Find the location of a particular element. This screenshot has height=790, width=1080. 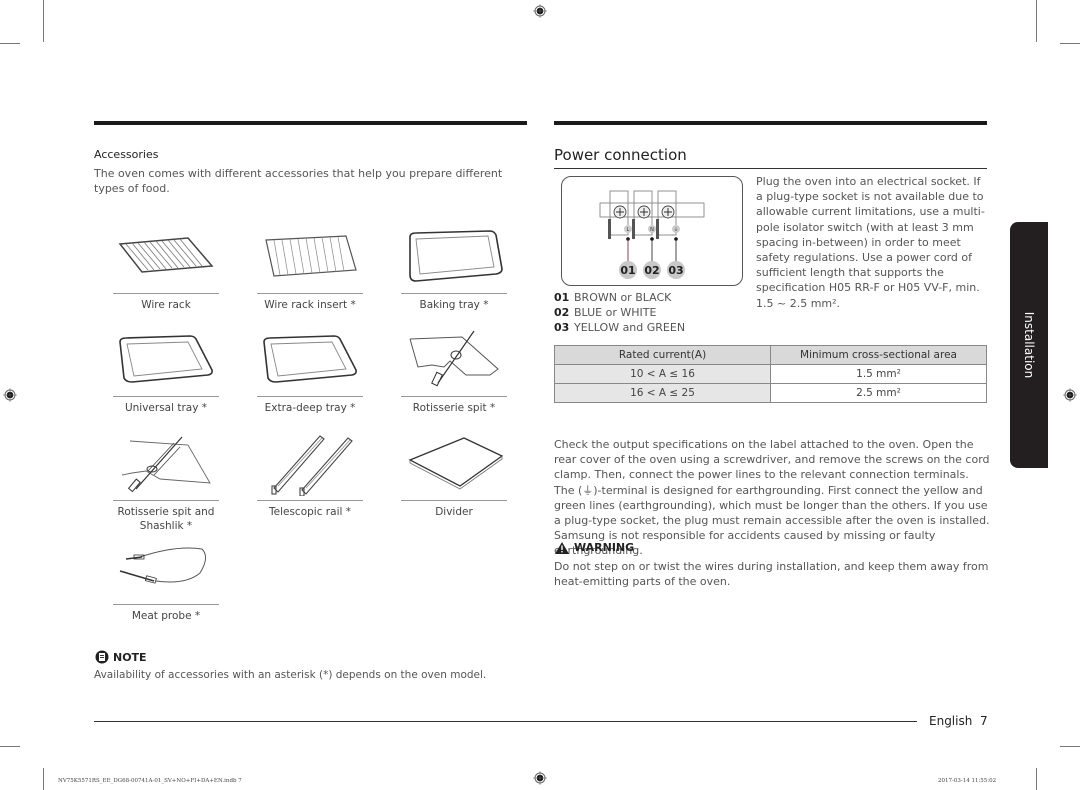

accessory-baking-tray: Baking tray * is located at coordinates (454, 267).